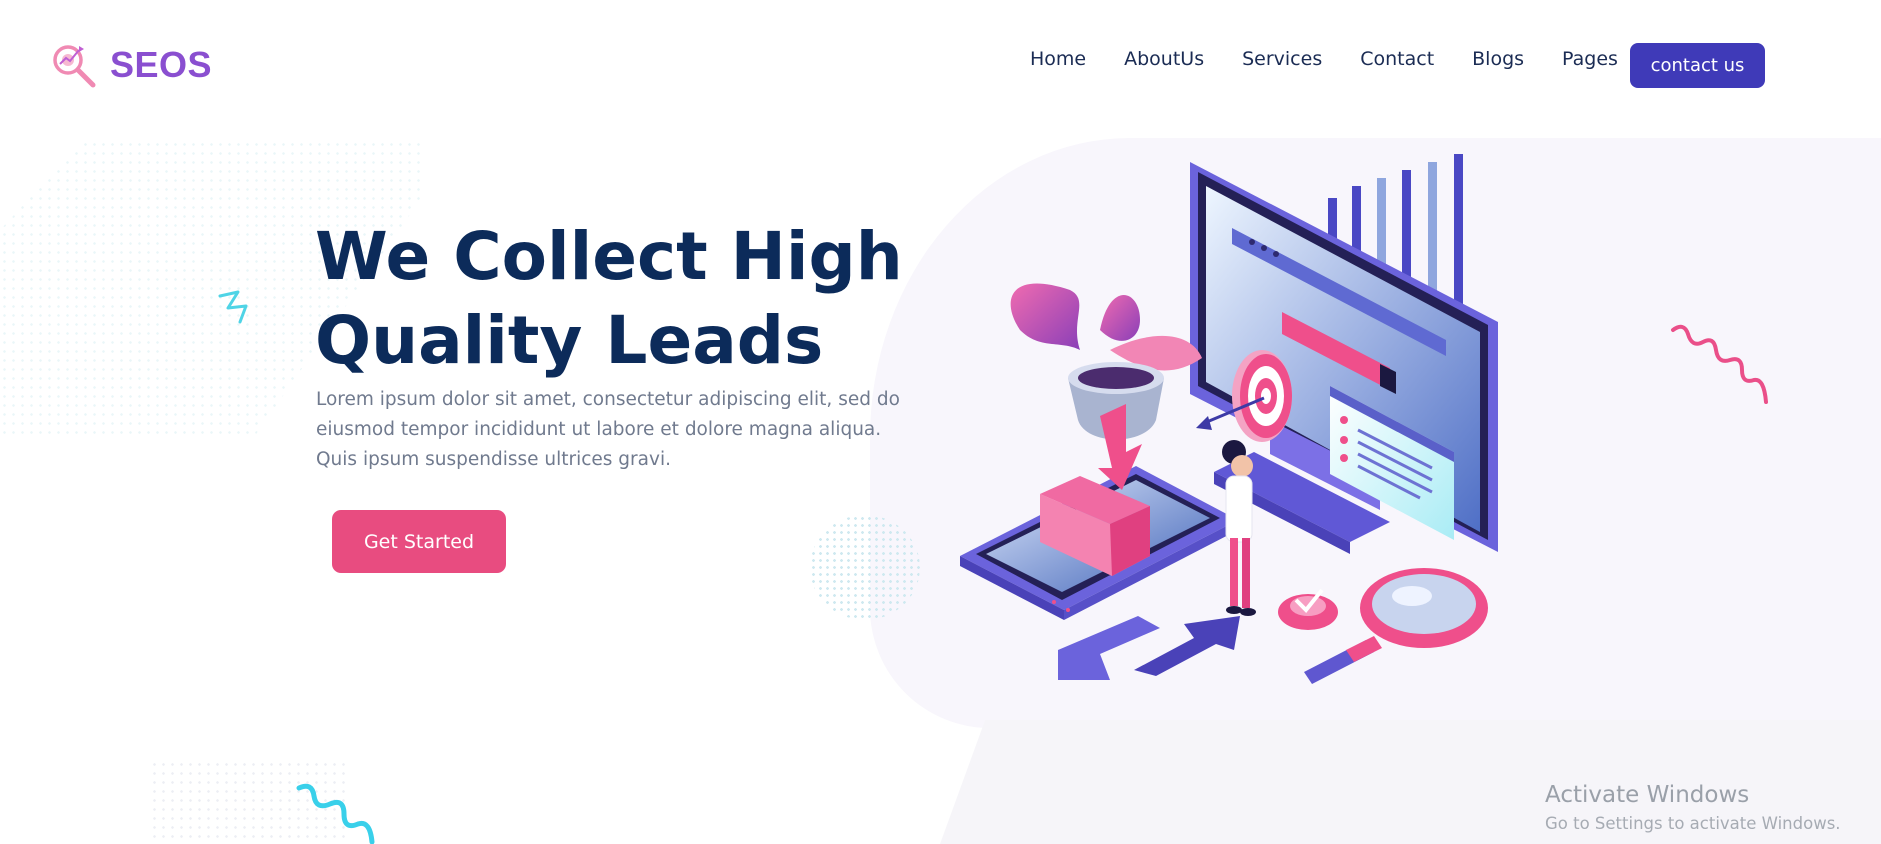 Image resolution: width=1881 pixels, height=844 pixels. Describe the element at coordinates (1590, 59) in the screenshot. I see `nav-pages: Pages` at that location.